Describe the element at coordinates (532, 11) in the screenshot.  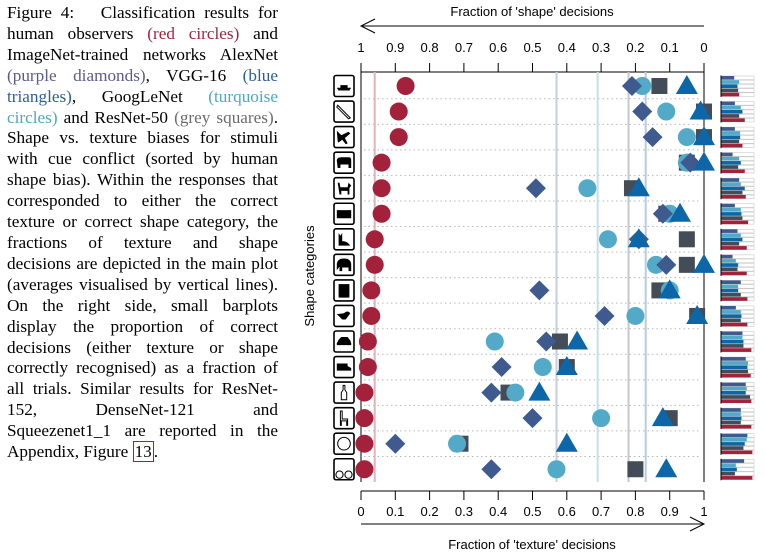
I see `shape-axis-title: Fraction of 'shape' decisions` at that location.